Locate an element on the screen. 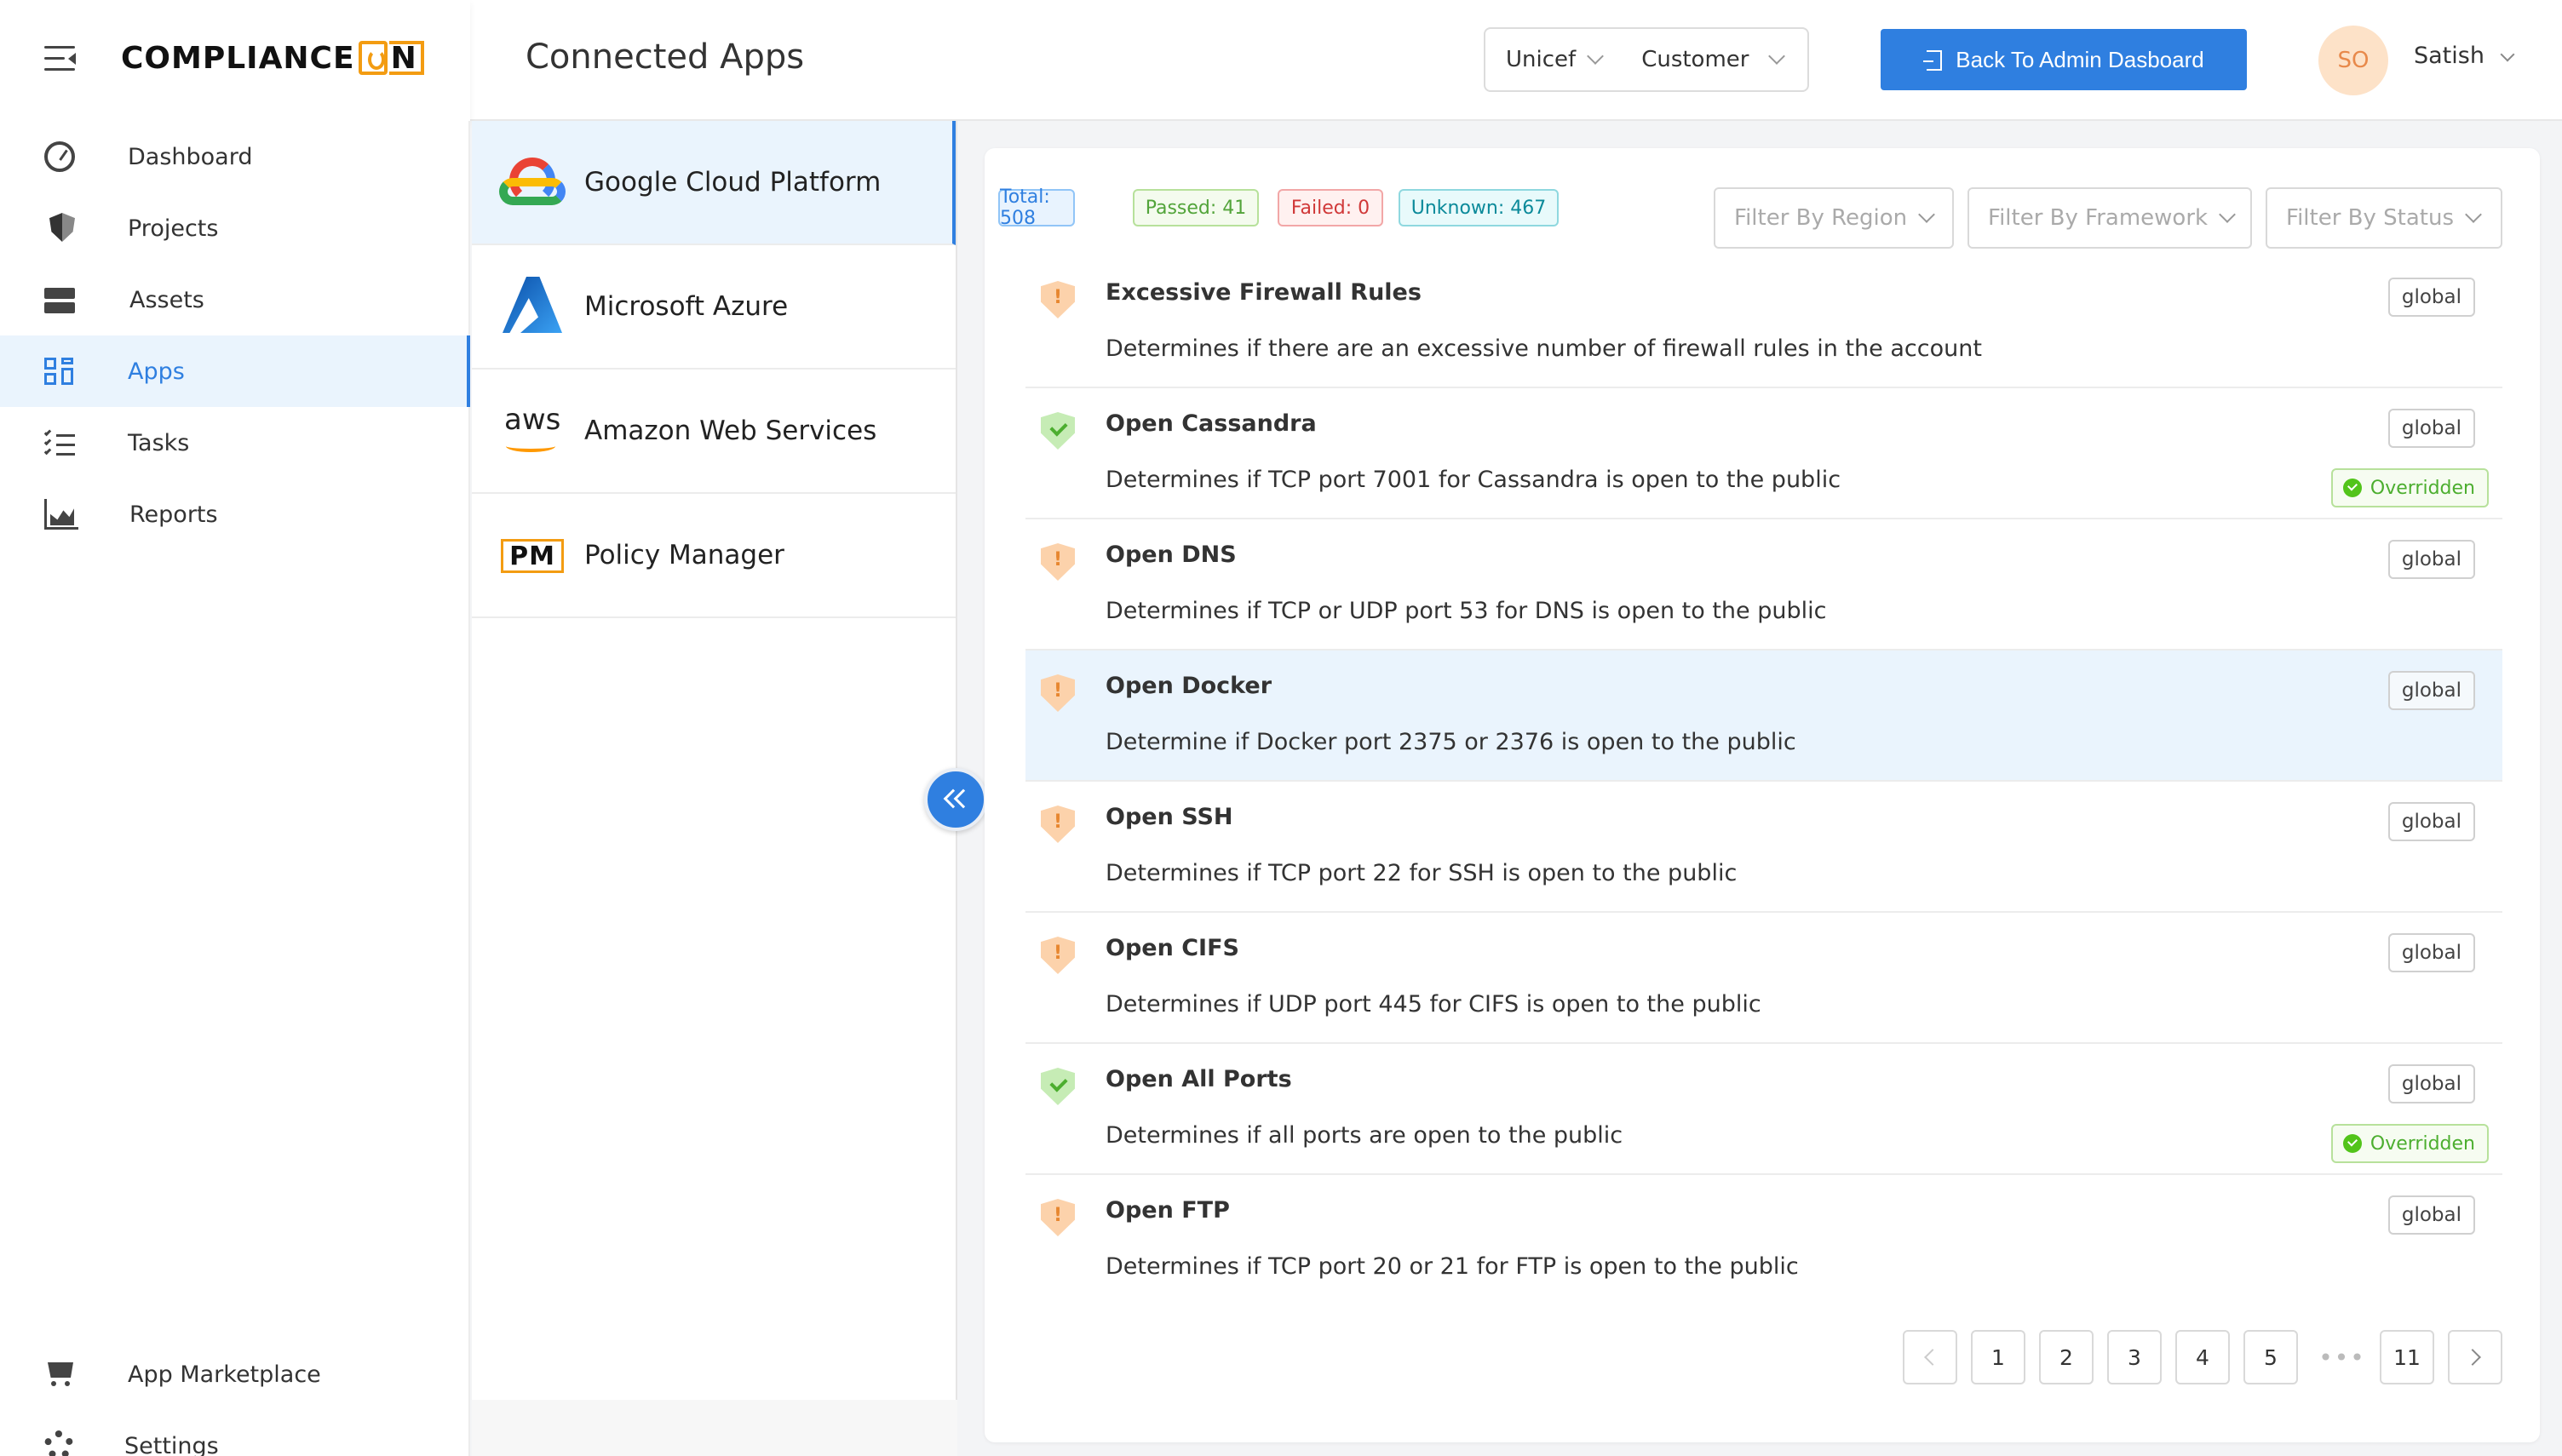 This screenshot has height=1456, width=2562. shield-icon is located at coordinates (62, 227).